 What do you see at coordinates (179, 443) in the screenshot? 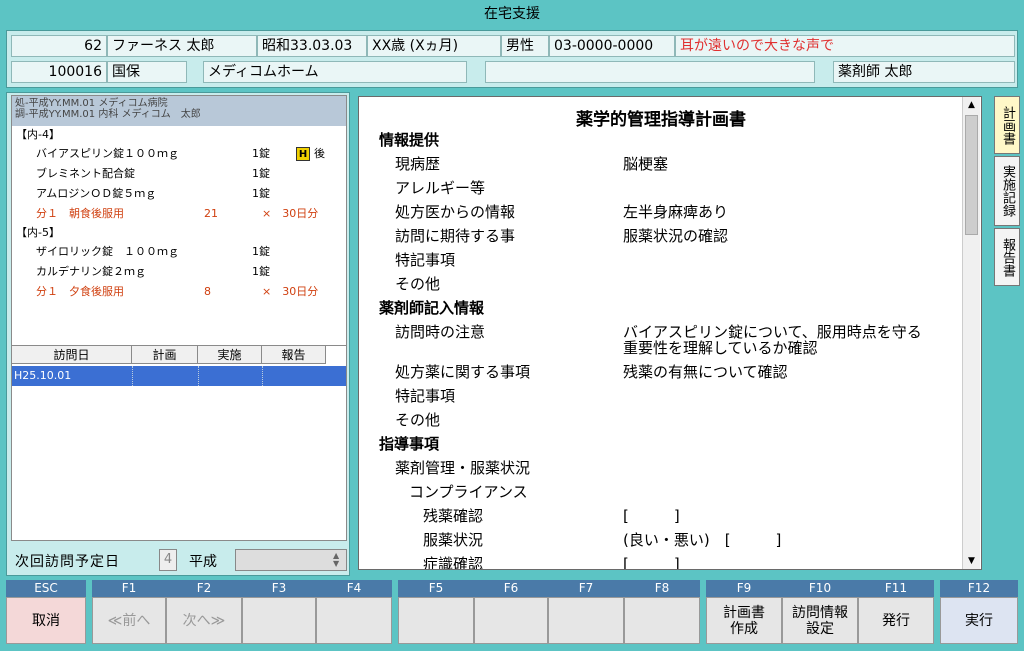
I see `visit-table: 訪問日 計画 実施 報告 H25.10.01` at bounding box center [179, 443].